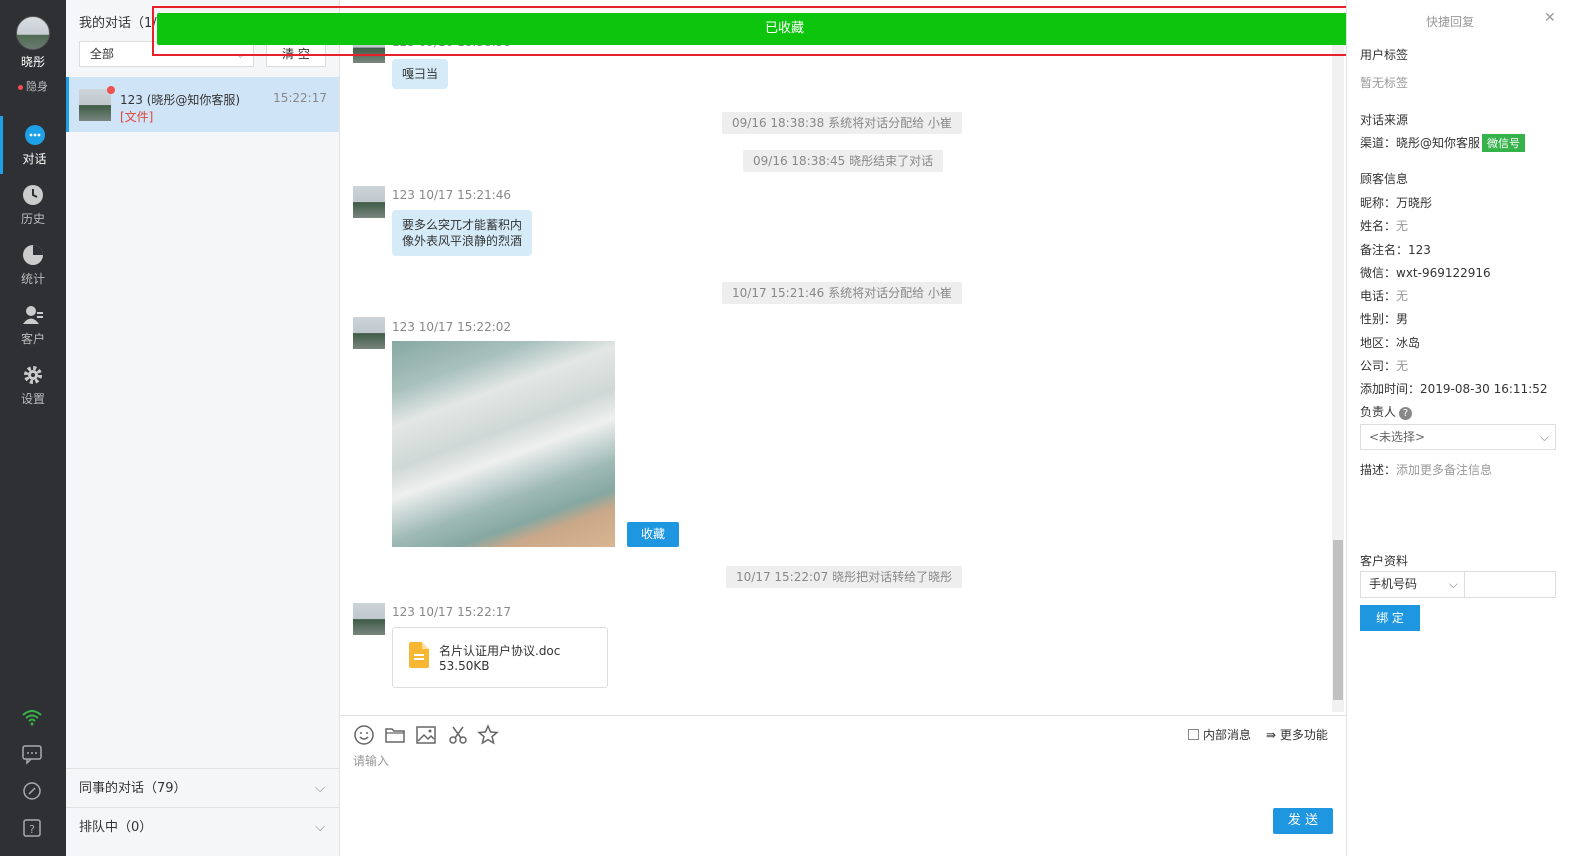  Describe the element at coordinates (653, 534) in the screenshot. I see `favorite-button: 收藏` at that location.